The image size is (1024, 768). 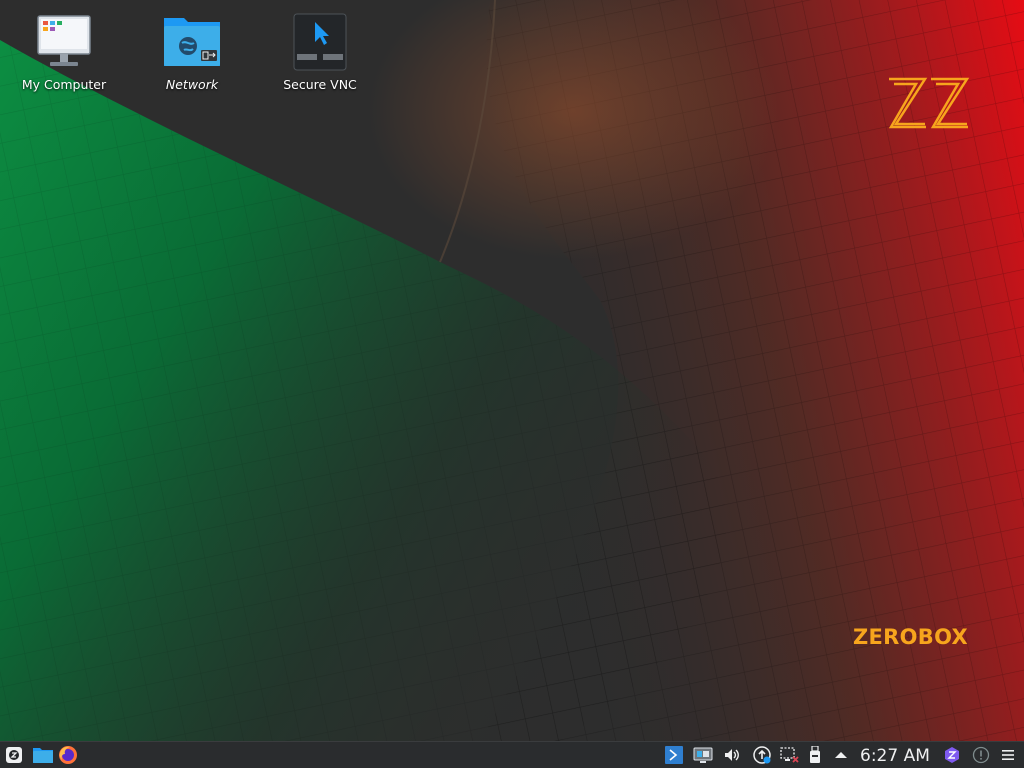 I want to click on usb-tray, so click(x=815, y=755).